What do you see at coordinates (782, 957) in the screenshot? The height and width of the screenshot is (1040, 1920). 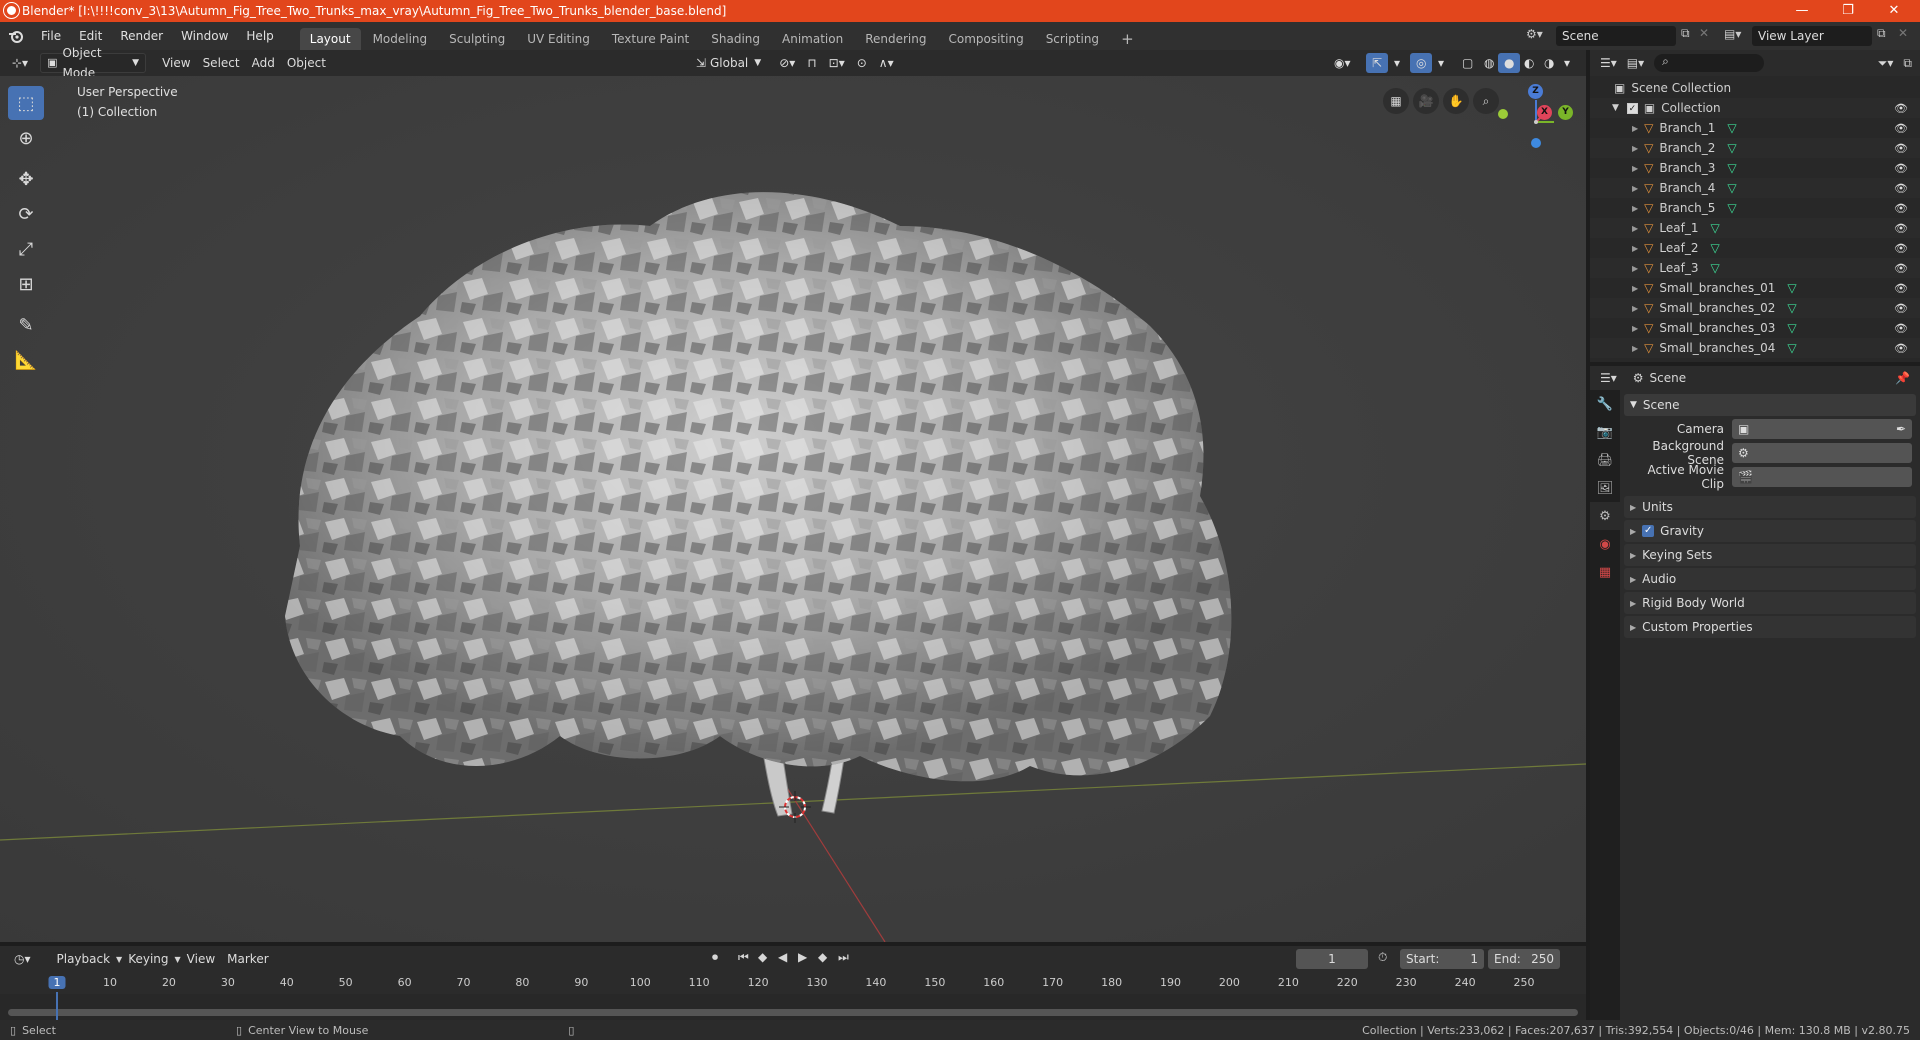 I see `play-reverse-icon: ◀` at bounding box center [782, 957].